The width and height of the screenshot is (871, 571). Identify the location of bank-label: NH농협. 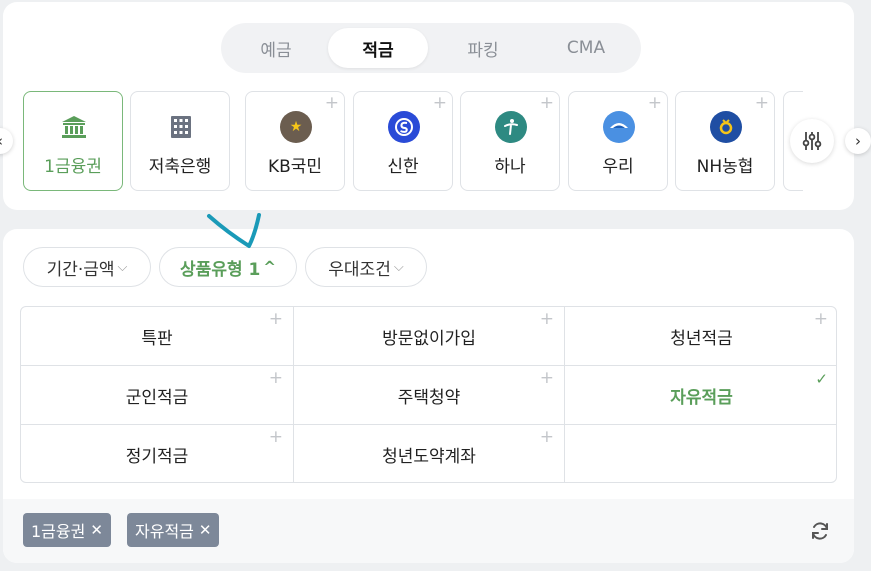
(725, 167).